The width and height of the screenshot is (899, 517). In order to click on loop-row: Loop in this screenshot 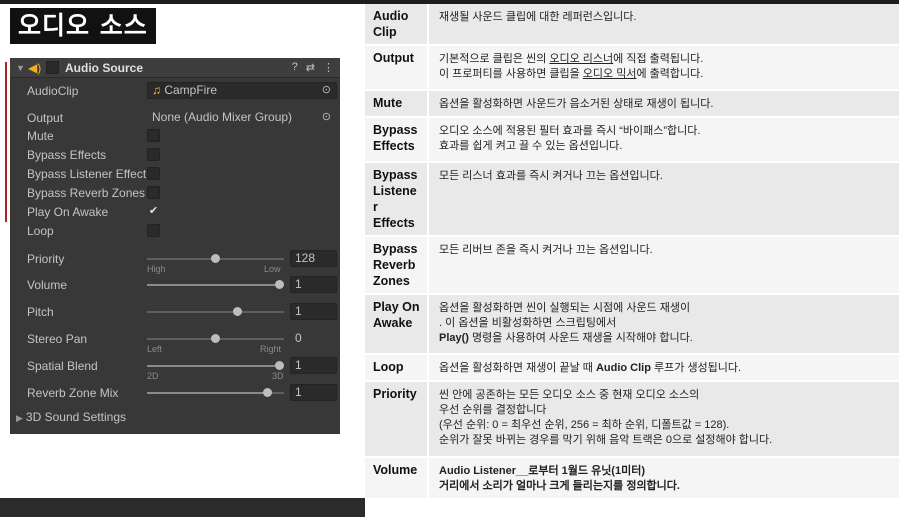, I will do `click(175, 231)`.